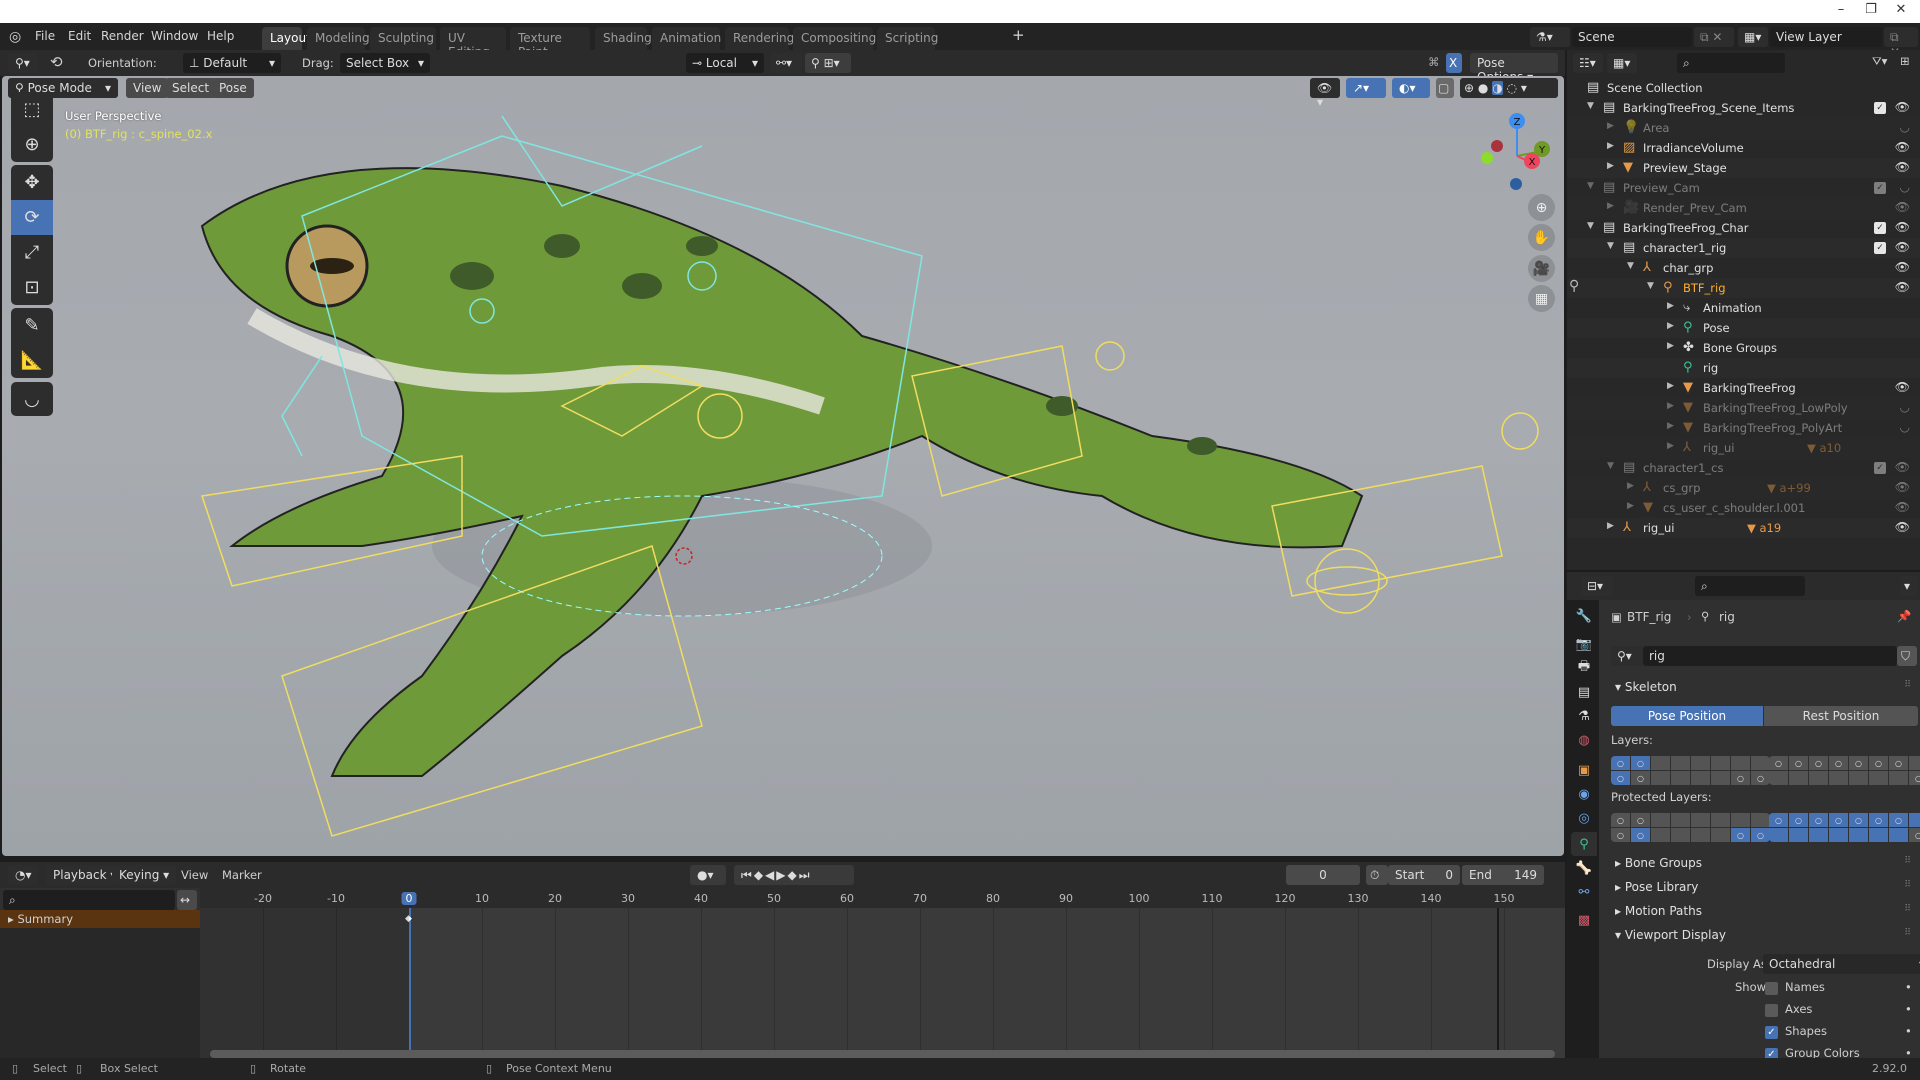  What do you see at coordinates (1904, 616) in the screenshot?
I see `pin-icon: 📌` at bounding box center [1904, 616].